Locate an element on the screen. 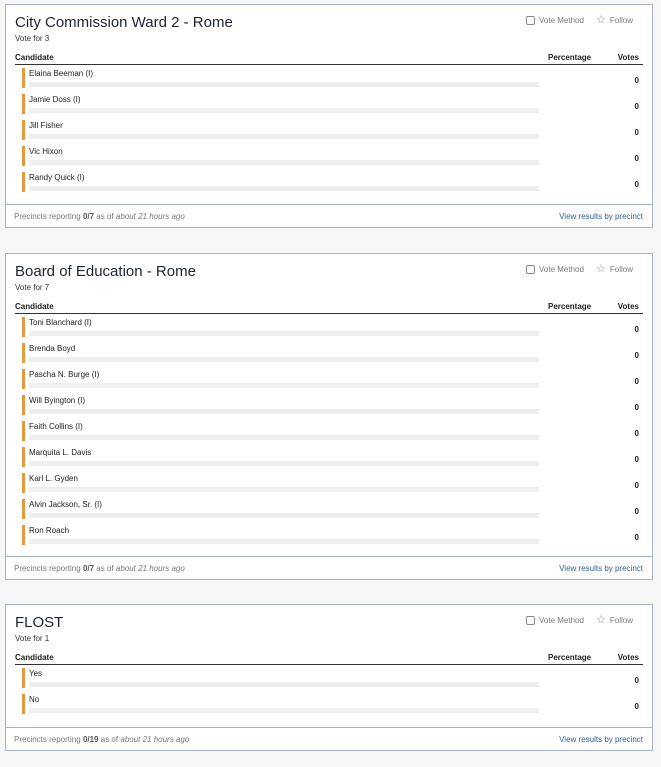 This screenshot has height=767, width=661. candidate-row: Jill Fisher 0 is located at coordinates (329, 130).